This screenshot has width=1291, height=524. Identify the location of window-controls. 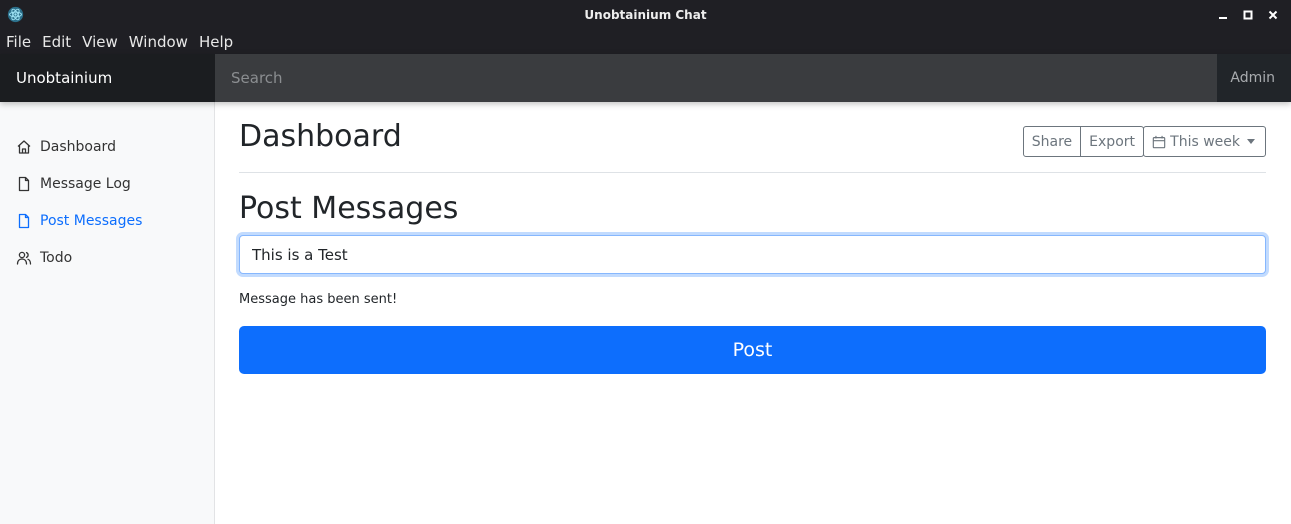
(1247, 15).